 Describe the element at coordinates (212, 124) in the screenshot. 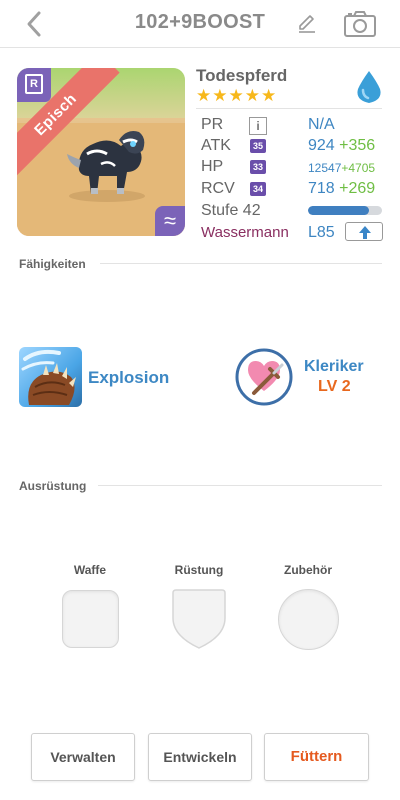

I see `stat-label-pr: PR` at that location.